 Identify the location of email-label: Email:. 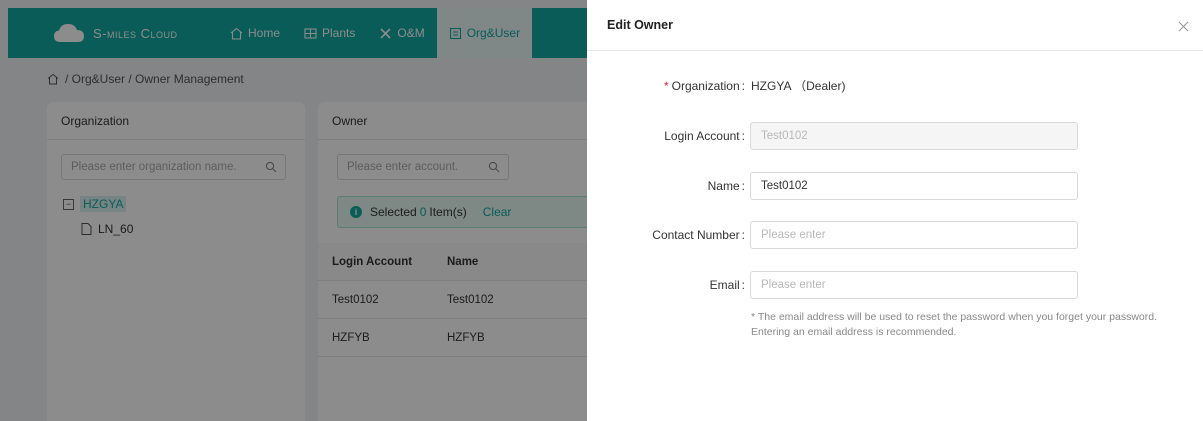
(727, 285).